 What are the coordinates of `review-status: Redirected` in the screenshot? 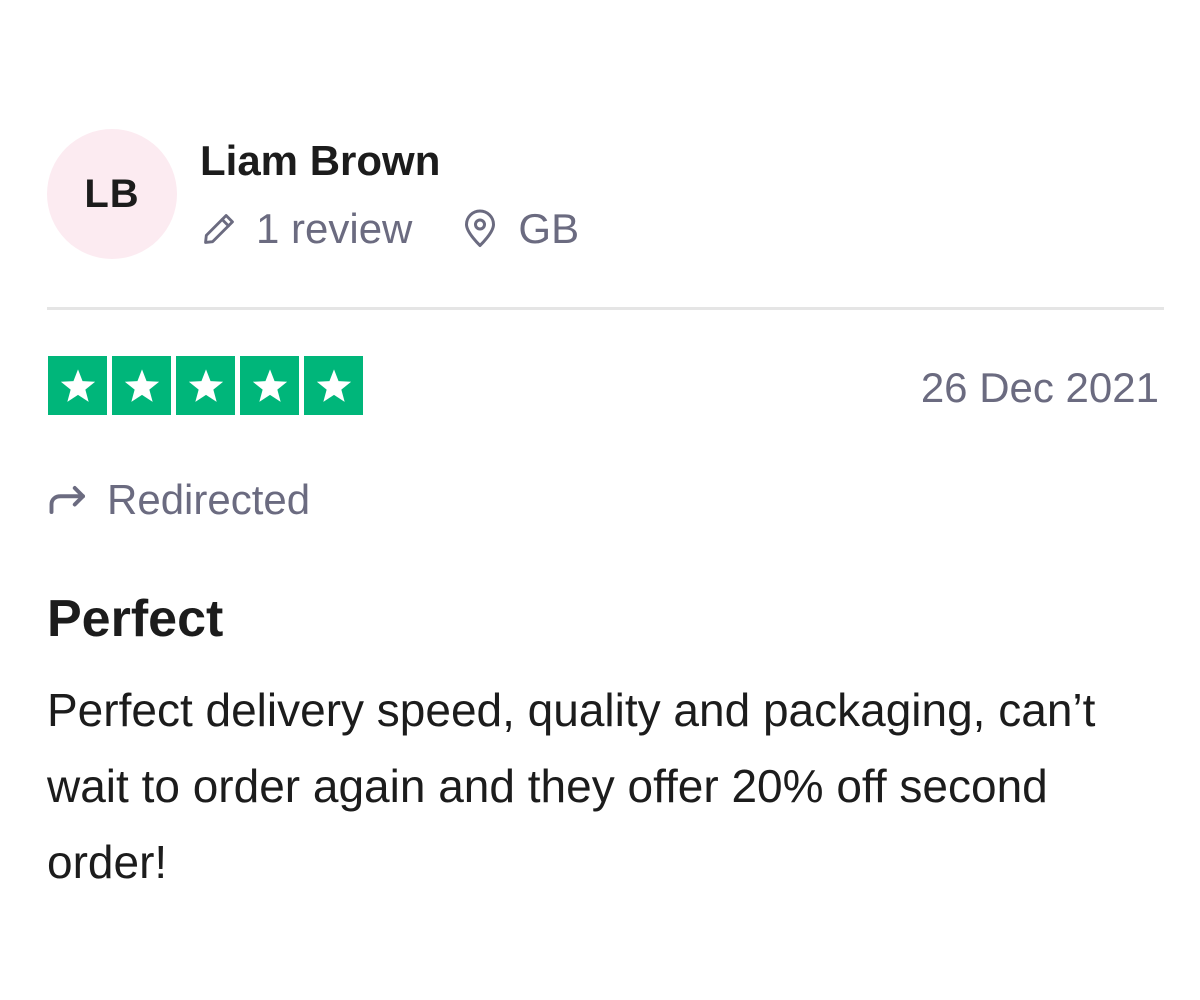 It's located at (178, 500).